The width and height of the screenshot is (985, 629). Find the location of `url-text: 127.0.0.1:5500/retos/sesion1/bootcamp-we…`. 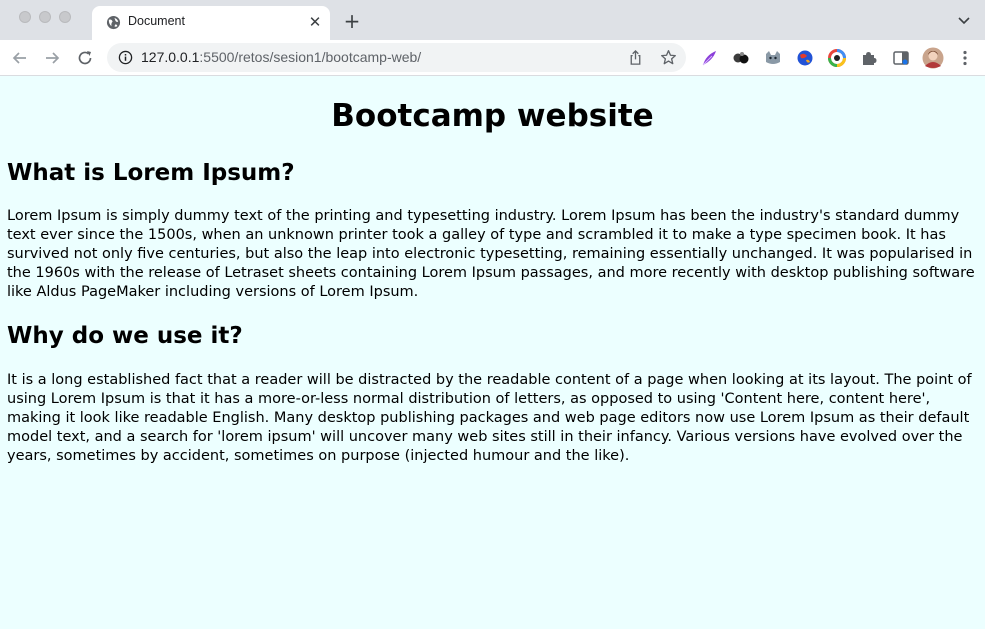

url-text: 127.0.0.1:5500/retos/sesion1/bootcamp-we… is located at coordinates (281, 57).